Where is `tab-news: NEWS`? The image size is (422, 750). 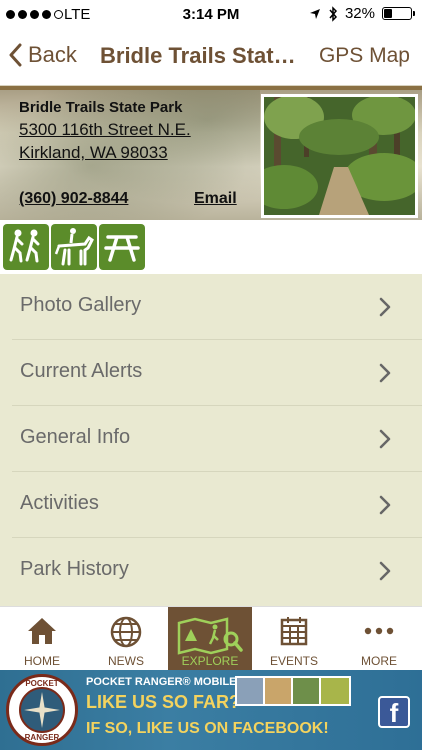
tab-news: NEWS is located at coordinates (126, 639).